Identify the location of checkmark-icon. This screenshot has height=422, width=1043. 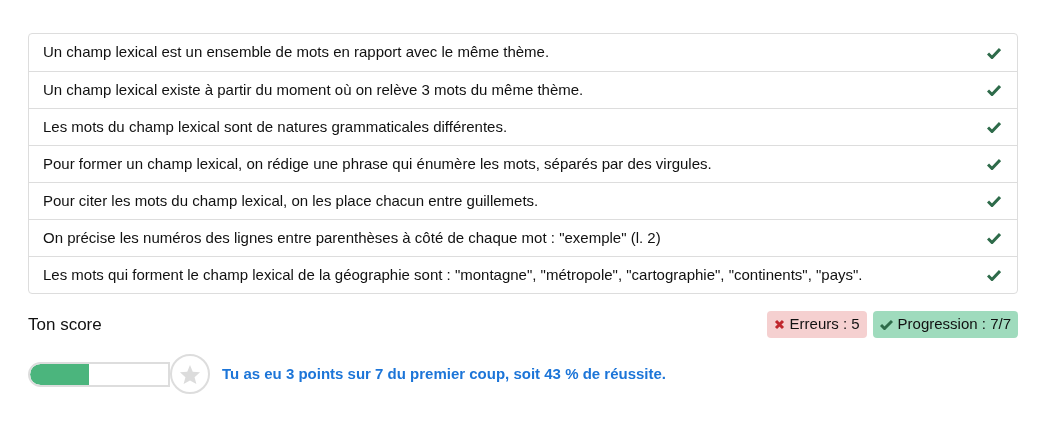
(886, 324).